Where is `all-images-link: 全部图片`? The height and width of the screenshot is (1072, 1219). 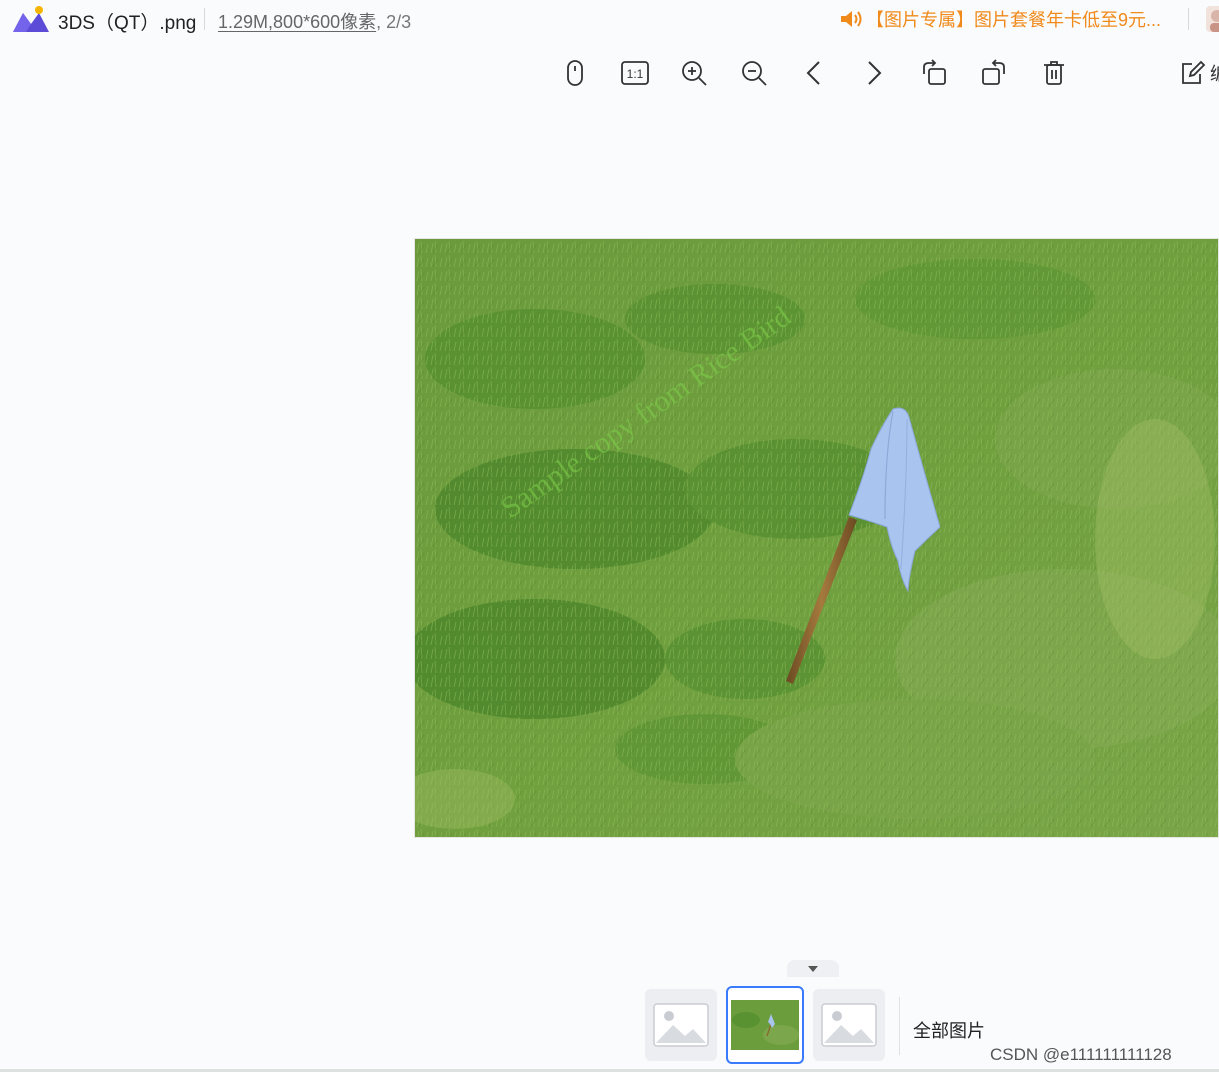
all-images-link: 全部图片 is located at coordinates (949, 1030).